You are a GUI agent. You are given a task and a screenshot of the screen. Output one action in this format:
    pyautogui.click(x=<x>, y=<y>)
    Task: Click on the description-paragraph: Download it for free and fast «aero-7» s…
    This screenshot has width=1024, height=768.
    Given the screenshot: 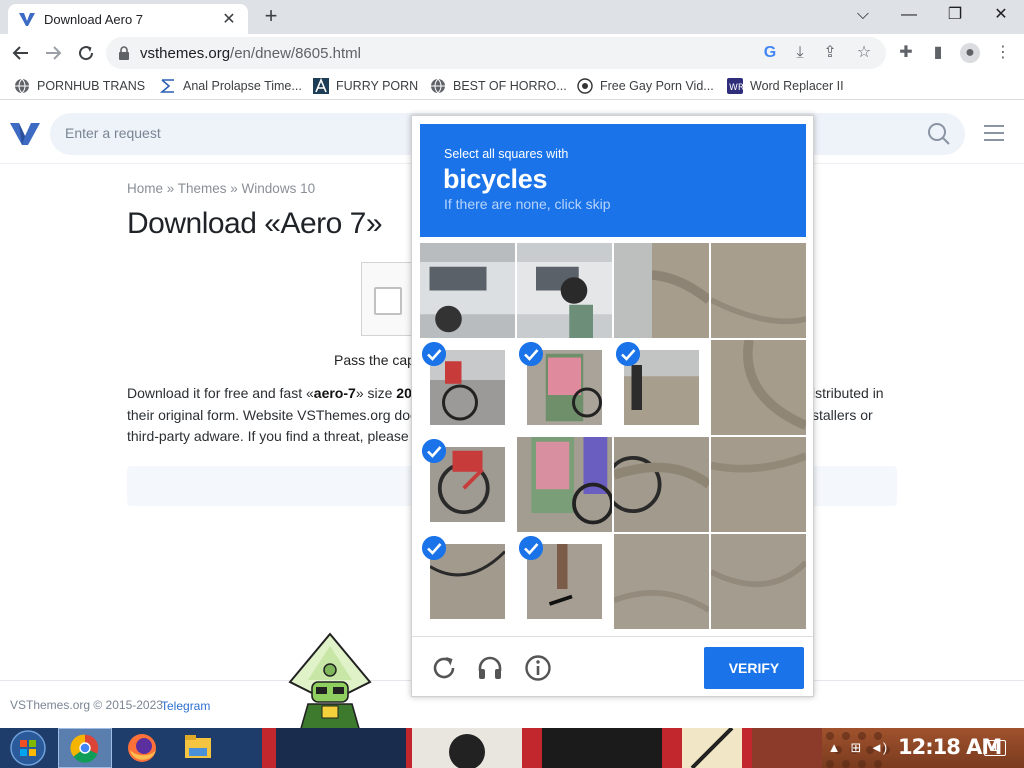 What is the action you would take?
    pyautogui.click(x=269, y=415)
    